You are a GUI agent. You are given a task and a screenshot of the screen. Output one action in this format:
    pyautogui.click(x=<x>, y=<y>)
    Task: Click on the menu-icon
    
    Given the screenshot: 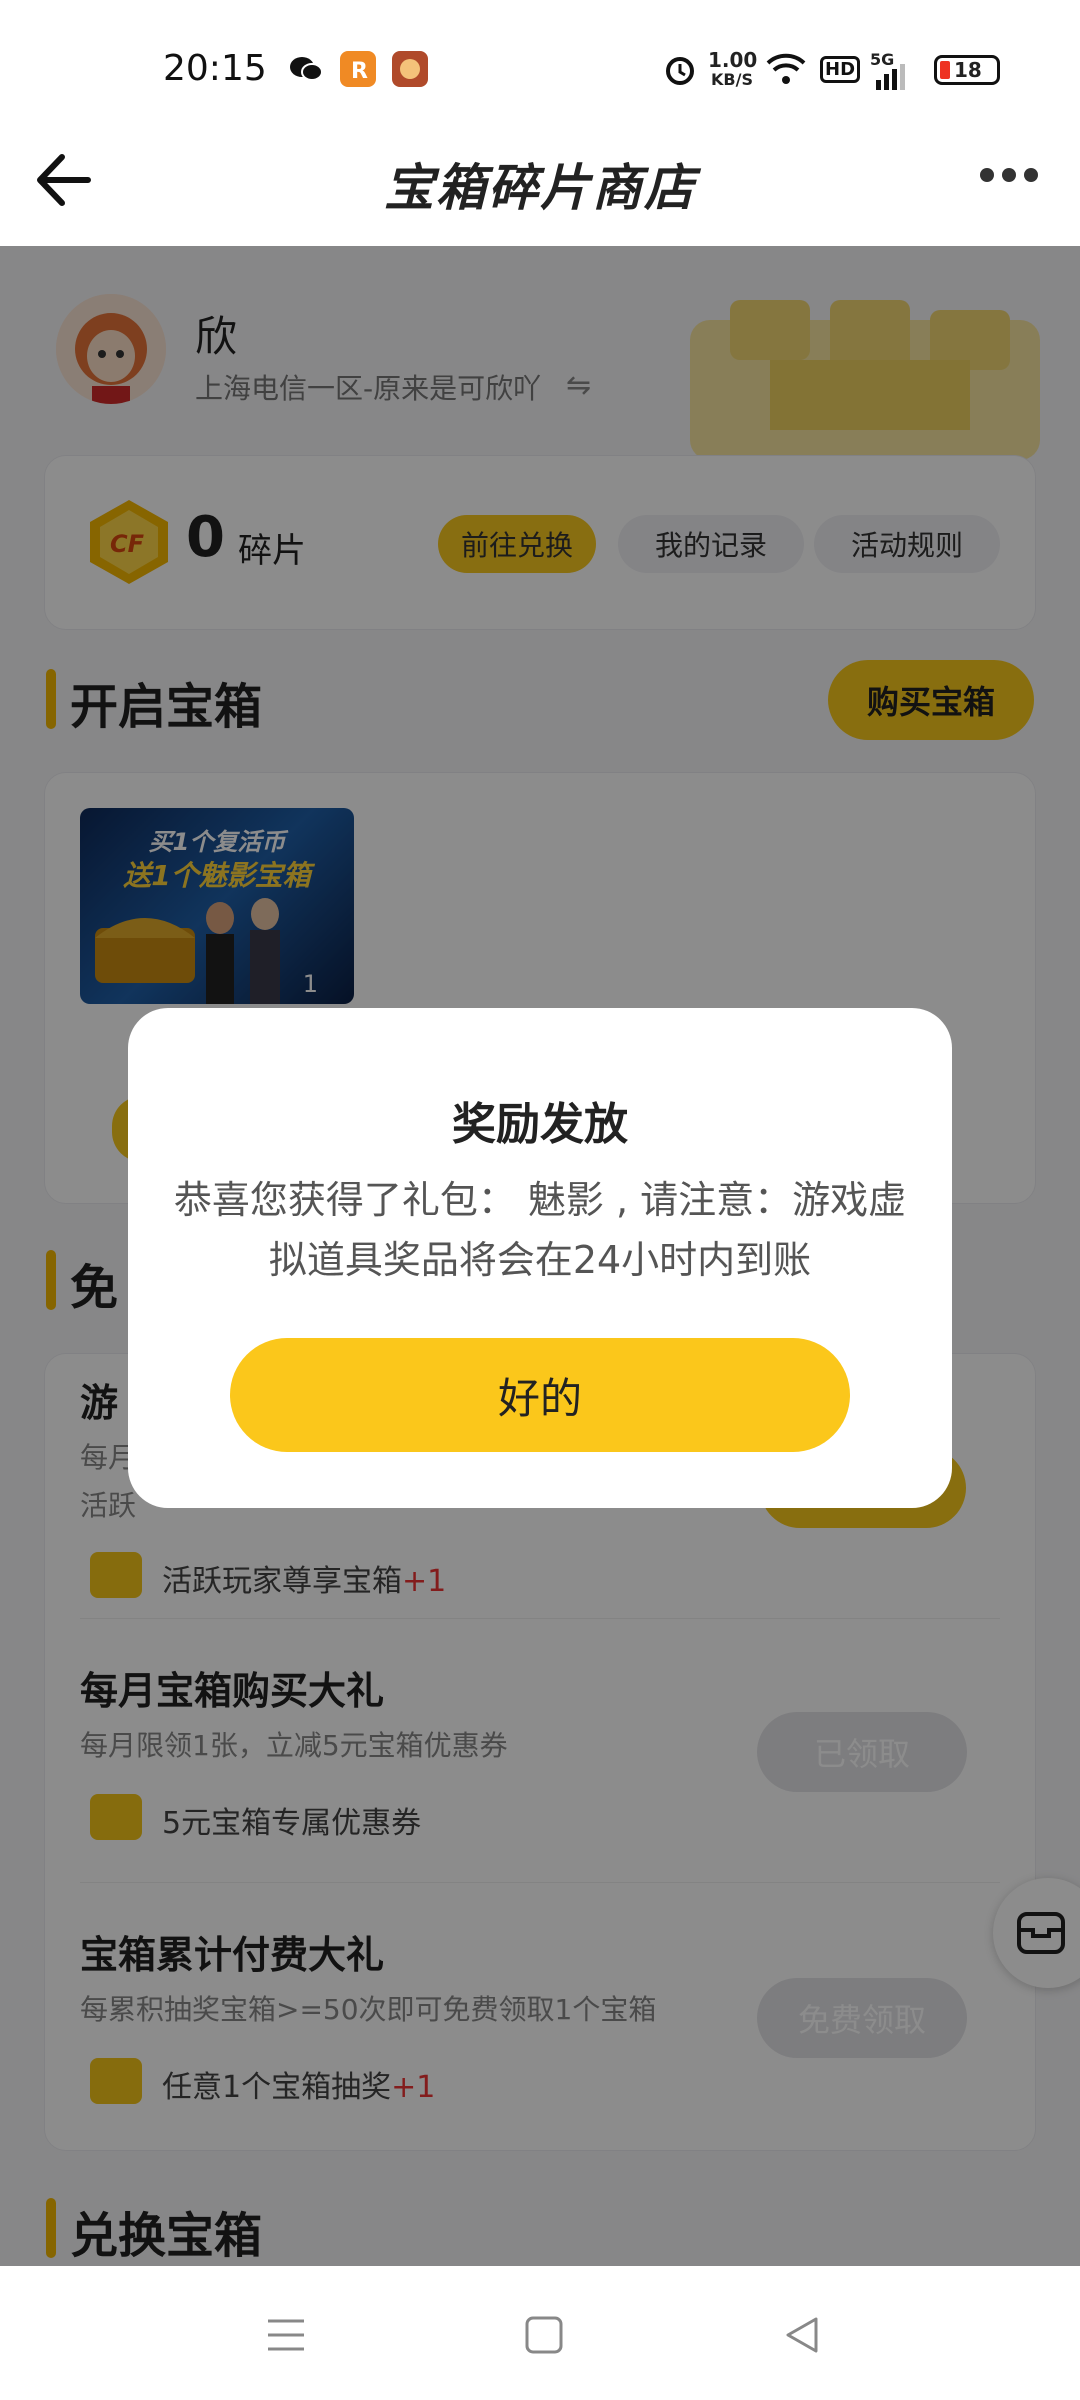 What is the action you would take?
    pyautogui.click(x=286, y=2335)
    